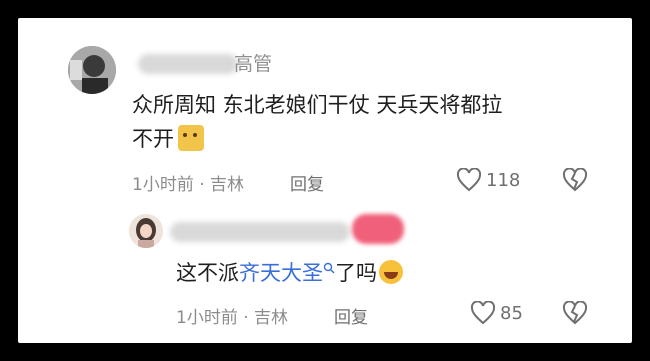 Image resolution: width=650 pixels, height=361 pixels. I want to click on like-button: 85, so click(496, 313).